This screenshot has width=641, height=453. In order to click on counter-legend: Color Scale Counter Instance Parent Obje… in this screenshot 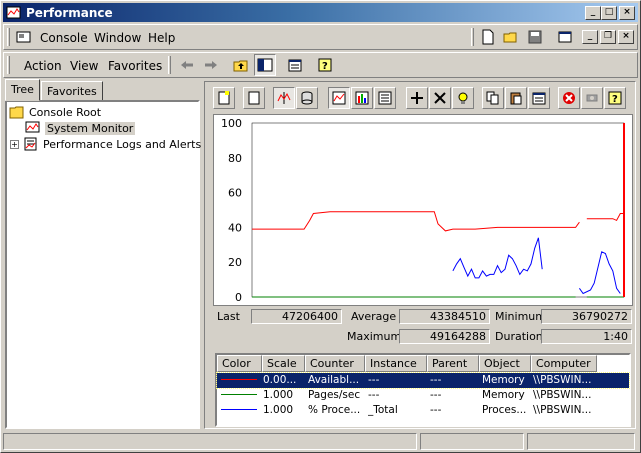, I will do `click(423, 390)`.